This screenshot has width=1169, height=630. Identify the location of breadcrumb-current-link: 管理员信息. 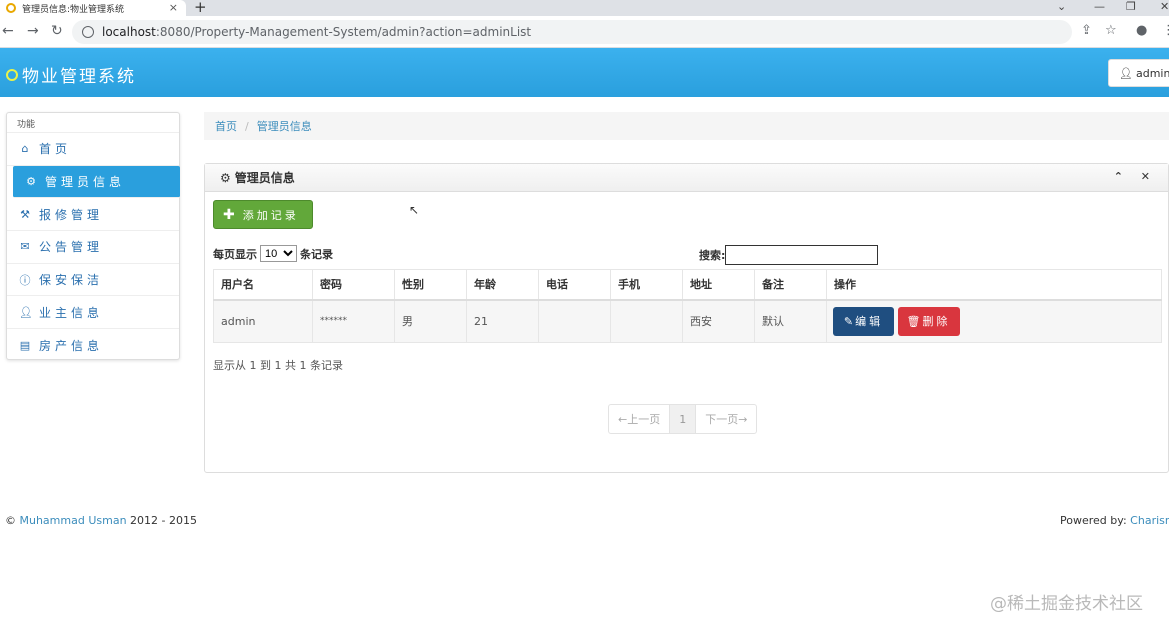
(284, 126).